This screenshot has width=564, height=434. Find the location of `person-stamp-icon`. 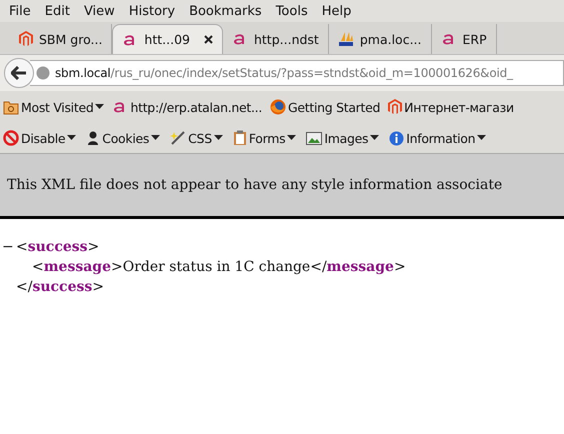

person-stamp-icon is located at coordinates (93, 138).